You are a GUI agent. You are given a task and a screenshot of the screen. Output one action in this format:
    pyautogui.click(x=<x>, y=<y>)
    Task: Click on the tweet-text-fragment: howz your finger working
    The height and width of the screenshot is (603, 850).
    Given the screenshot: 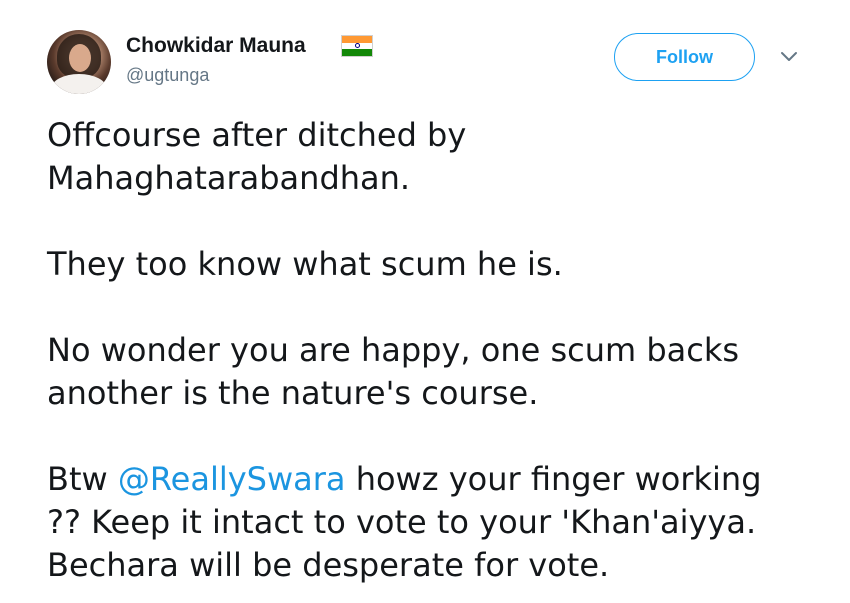 What is the action you would take?
    pyautogui.click(x=553, y=479)
    